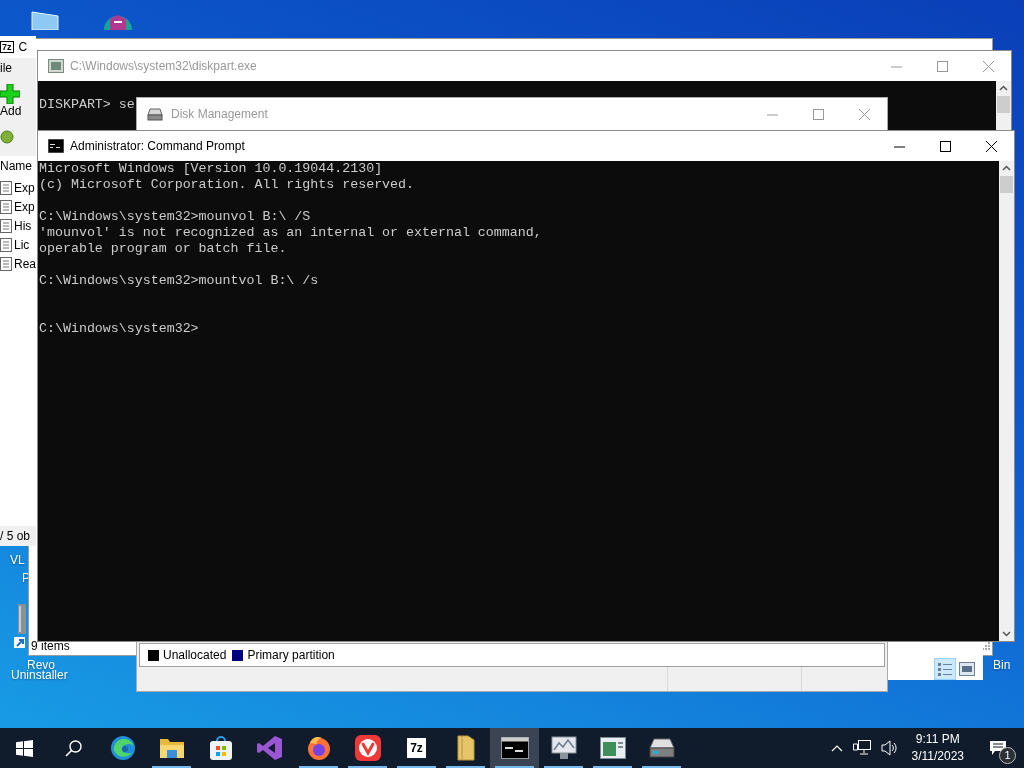 The width and height of the screenshot is (1024, 768). What do you see at coordinates (318, 748) in the screenshot?
I see `globe-icon` at bounding box center [318, 748].